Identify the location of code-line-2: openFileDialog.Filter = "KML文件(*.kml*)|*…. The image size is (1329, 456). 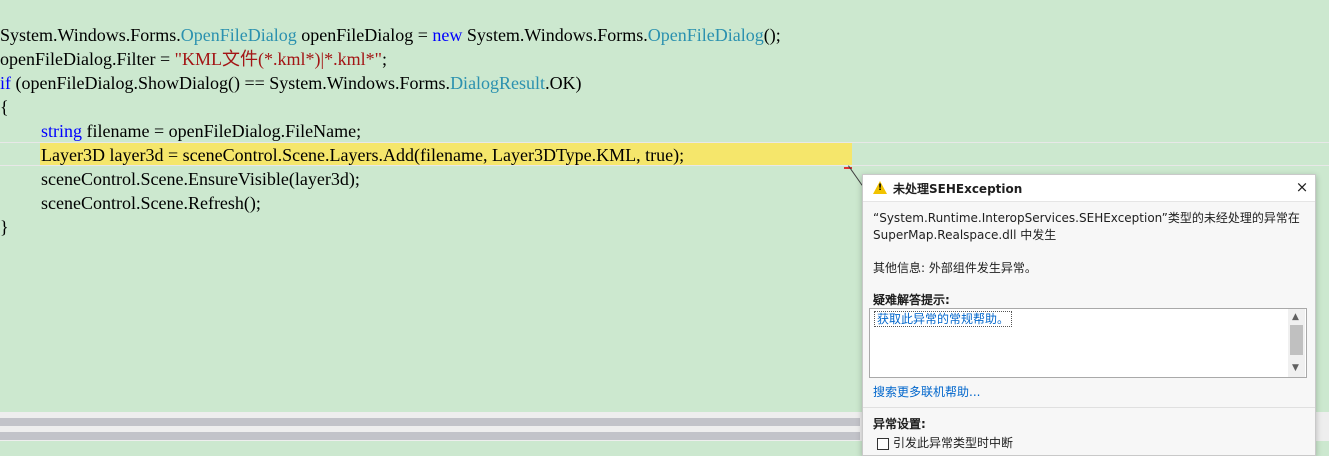
(193, 59).